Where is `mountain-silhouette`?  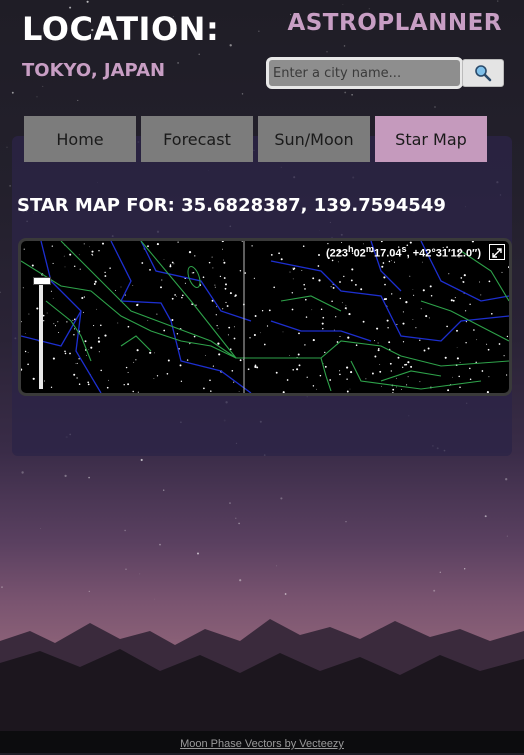 mountain-silhouette is located at coordinates (262, 675).